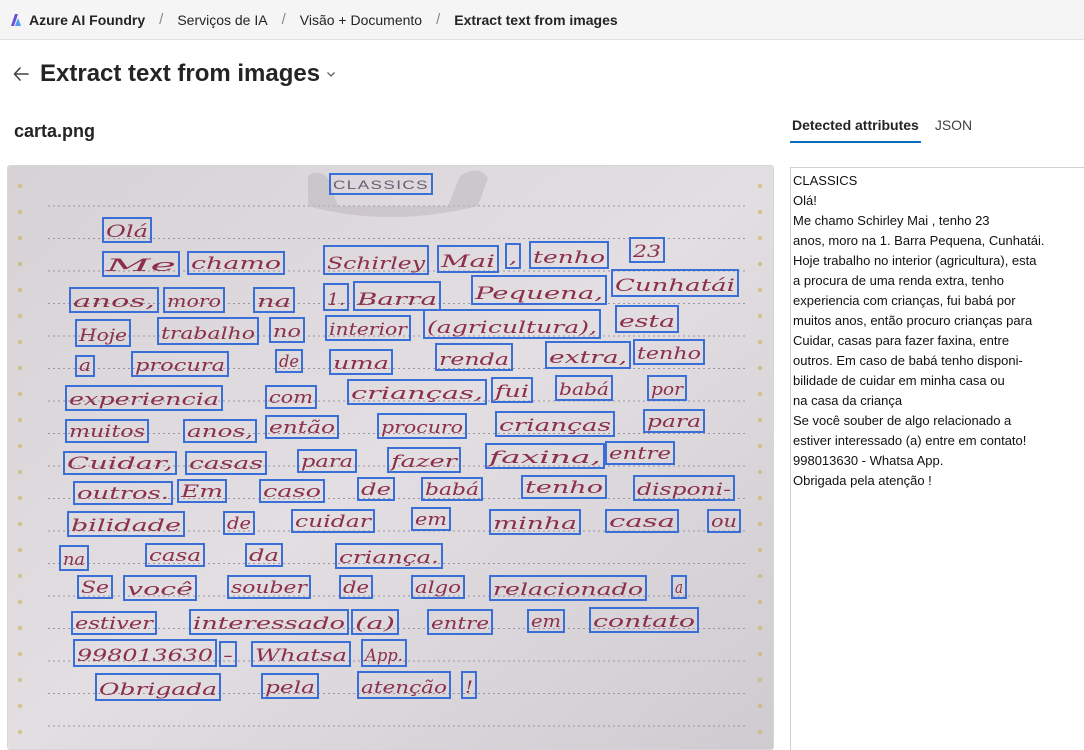 This screenshot has height=750, width=1084. I want to click on handwritten-word: chamo, so click(236, 264).